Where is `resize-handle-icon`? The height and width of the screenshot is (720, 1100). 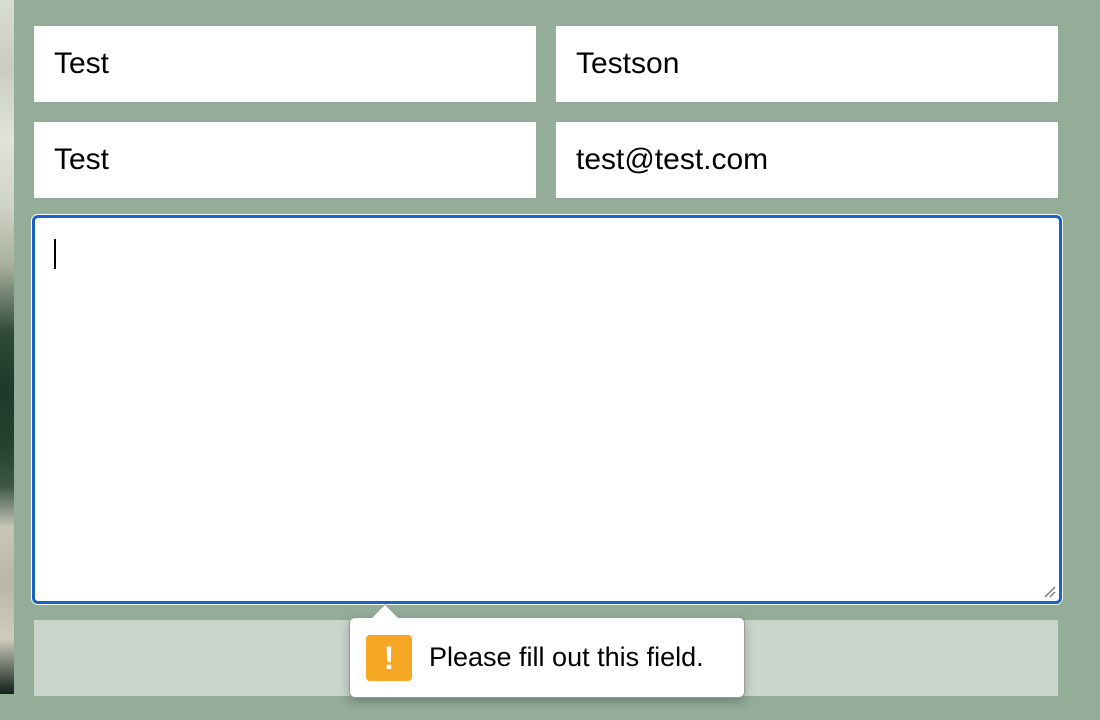 resize-handle-icon is located at coordinates (1049, 591).